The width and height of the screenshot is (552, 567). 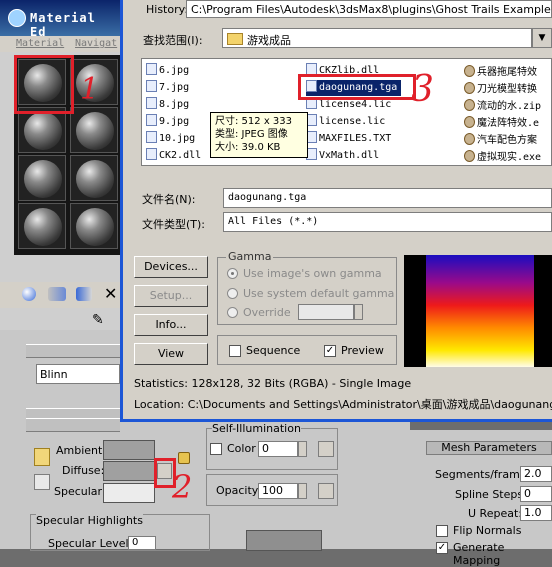 What do you see at coordinates (142, 543) in the screenshot?
I see `specular-level-field: 0` at bounding box center [142, 543].